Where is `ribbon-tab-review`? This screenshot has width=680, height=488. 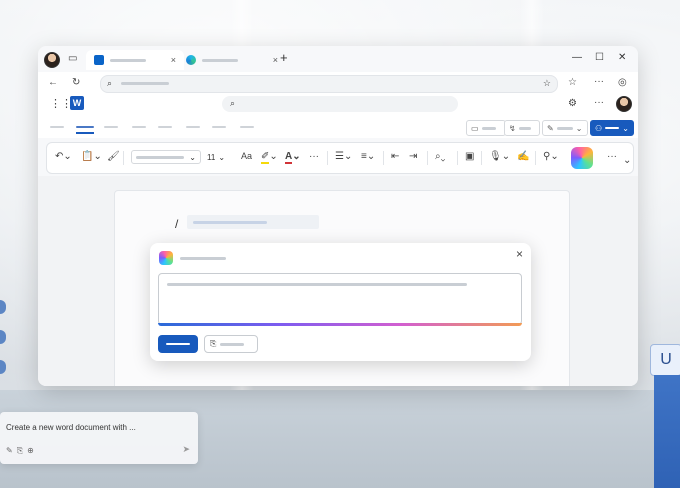 ribbon-tab-review is located at coordinates (193, 127).